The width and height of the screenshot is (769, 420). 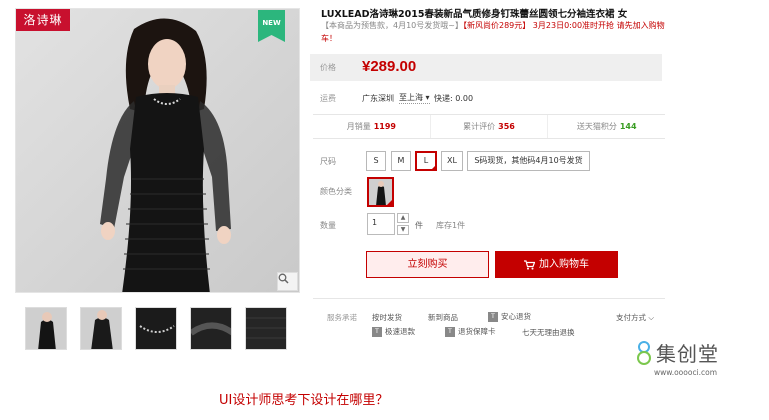 I want to click on shipping-label: 运费, so click(x=328, y=98).